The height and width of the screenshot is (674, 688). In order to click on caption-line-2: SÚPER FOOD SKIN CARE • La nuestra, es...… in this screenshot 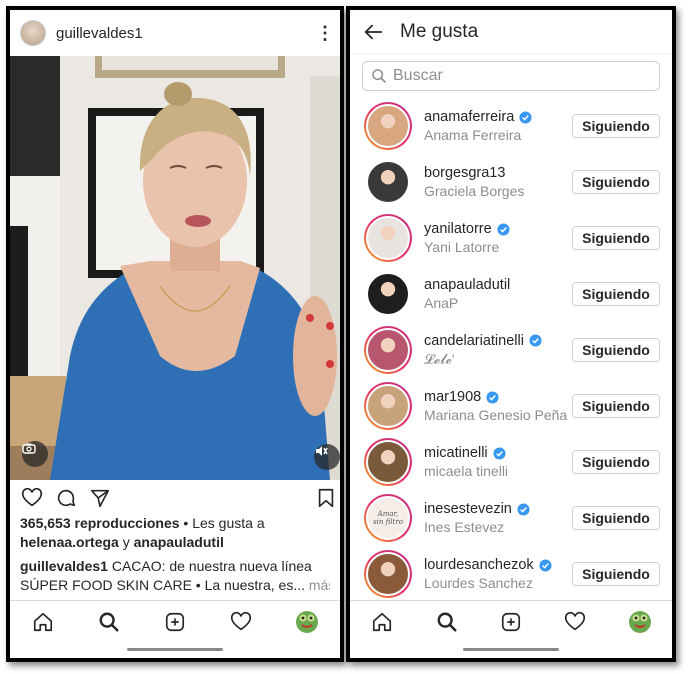, I will do `click(175, 585)`.